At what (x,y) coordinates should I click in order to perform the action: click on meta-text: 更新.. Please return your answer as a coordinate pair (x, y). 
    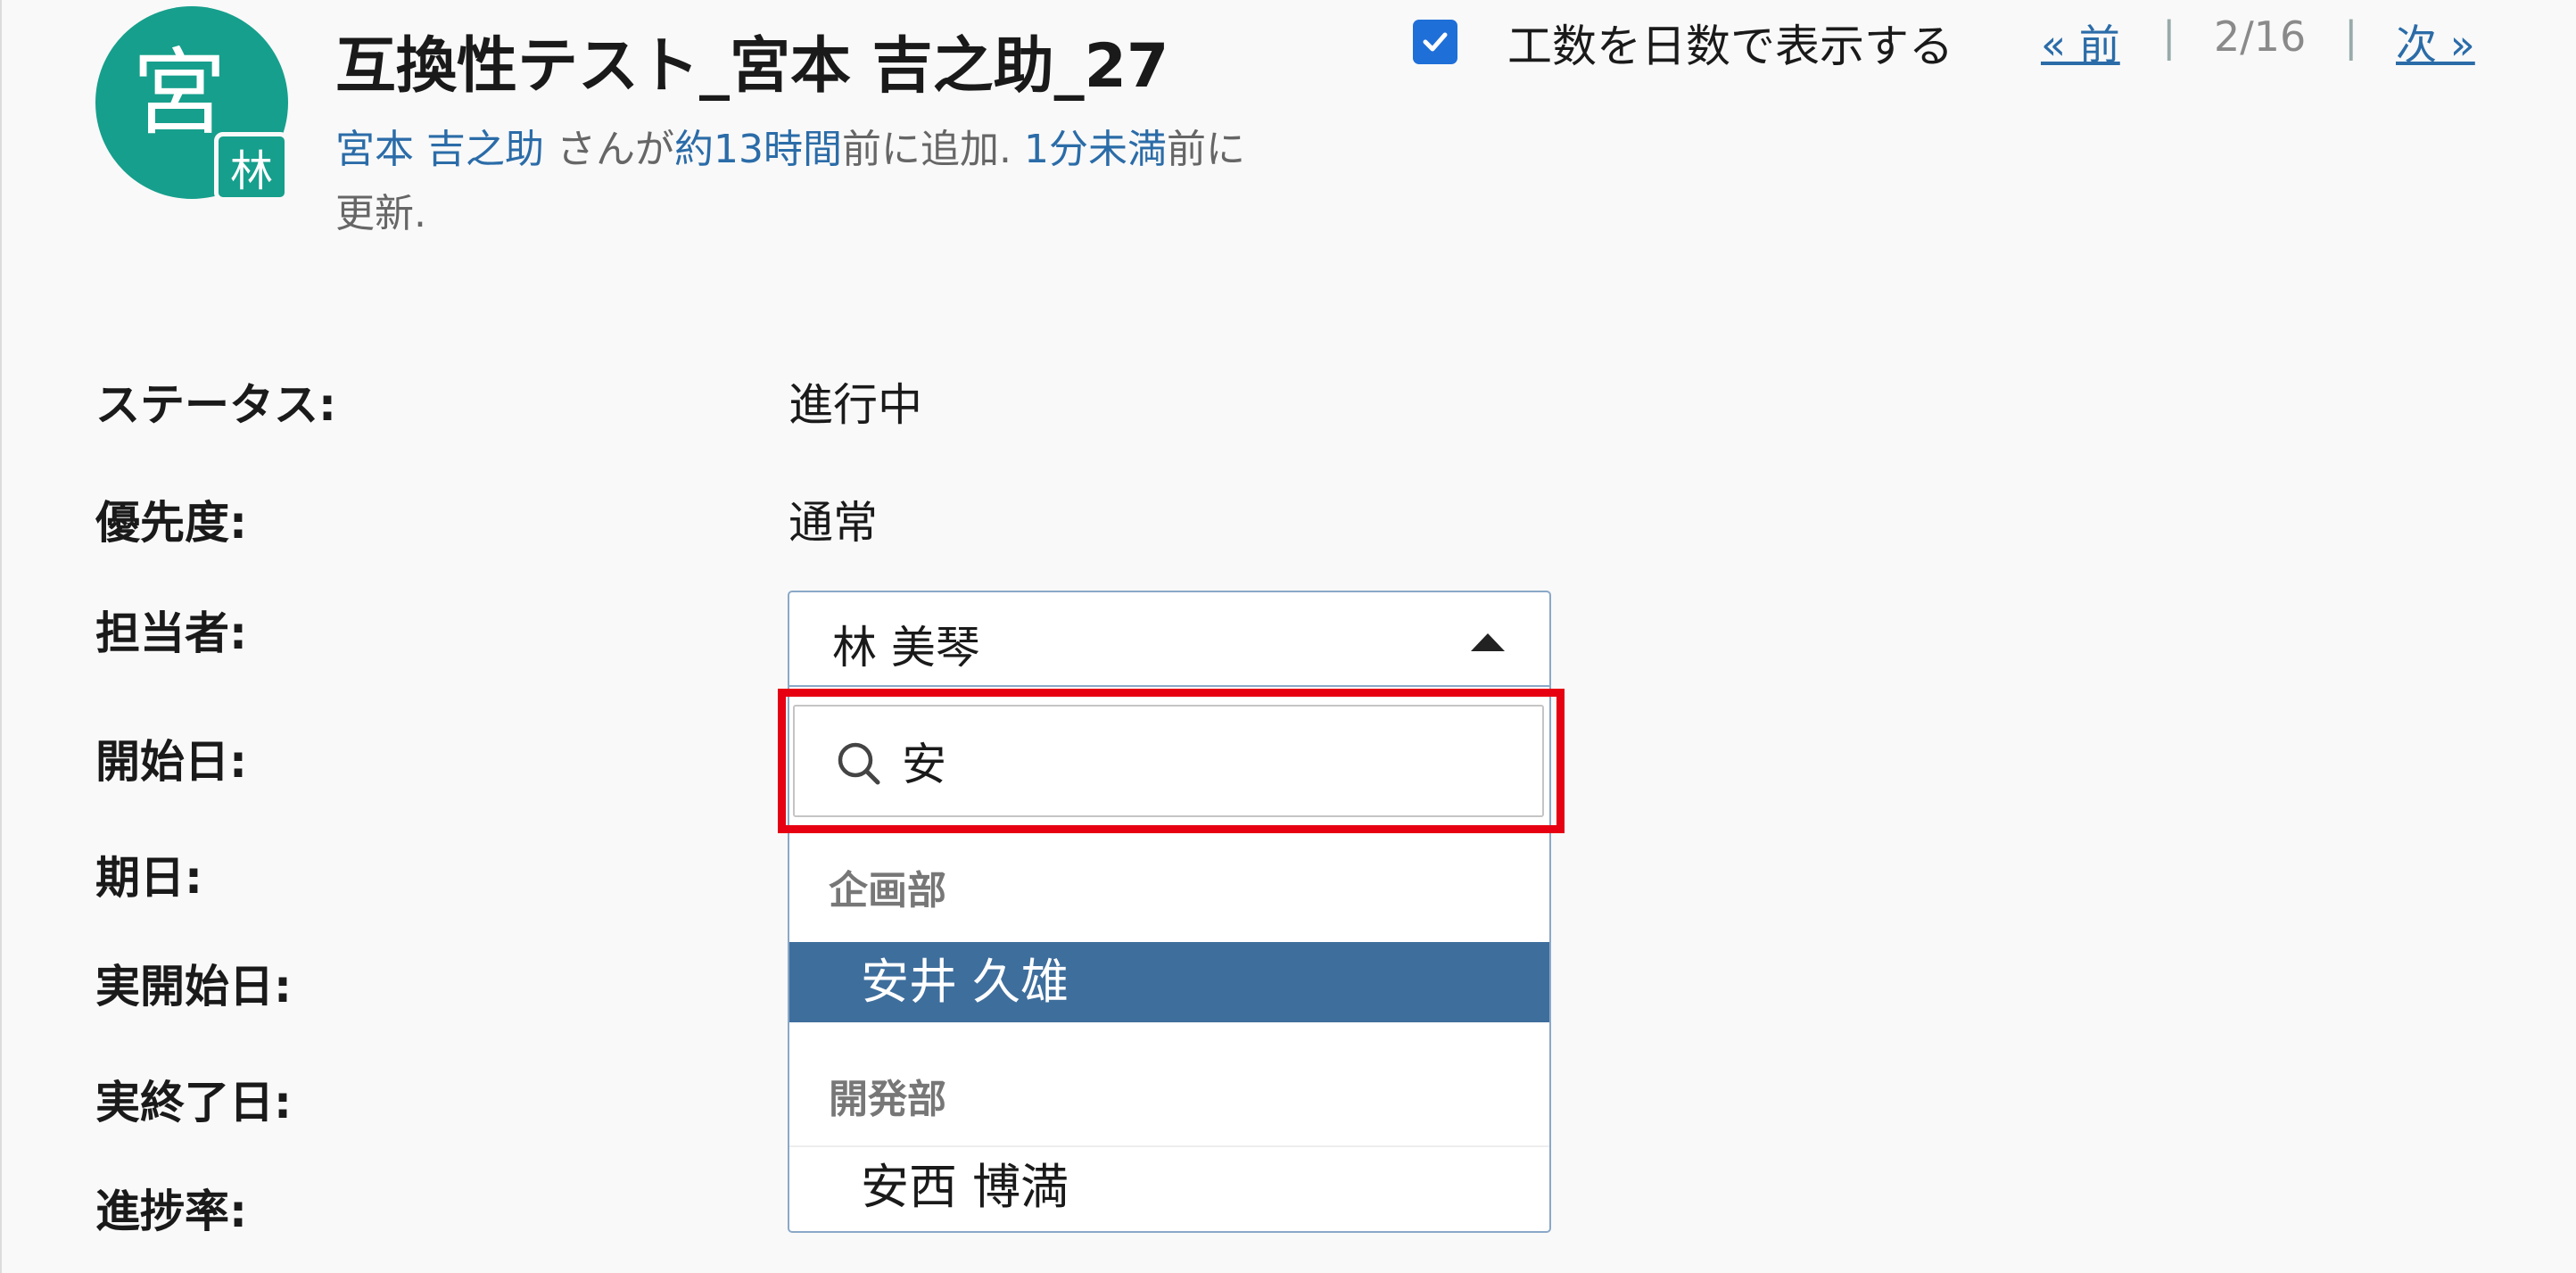
    Looking at the image, I should click on (380, 213).